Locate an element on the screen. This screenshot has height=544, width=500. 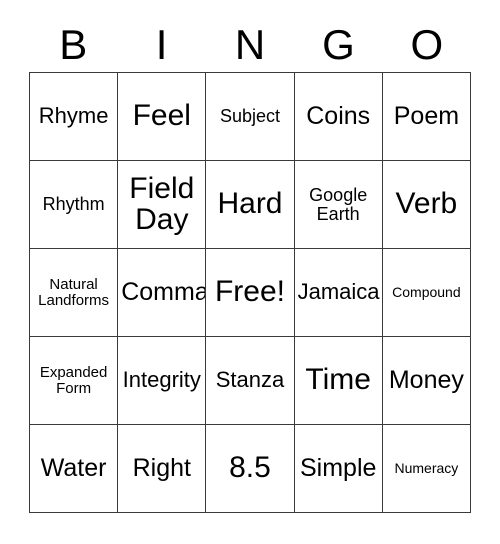
bingo-cell-label: Verb is located at coordinates (426, 204).